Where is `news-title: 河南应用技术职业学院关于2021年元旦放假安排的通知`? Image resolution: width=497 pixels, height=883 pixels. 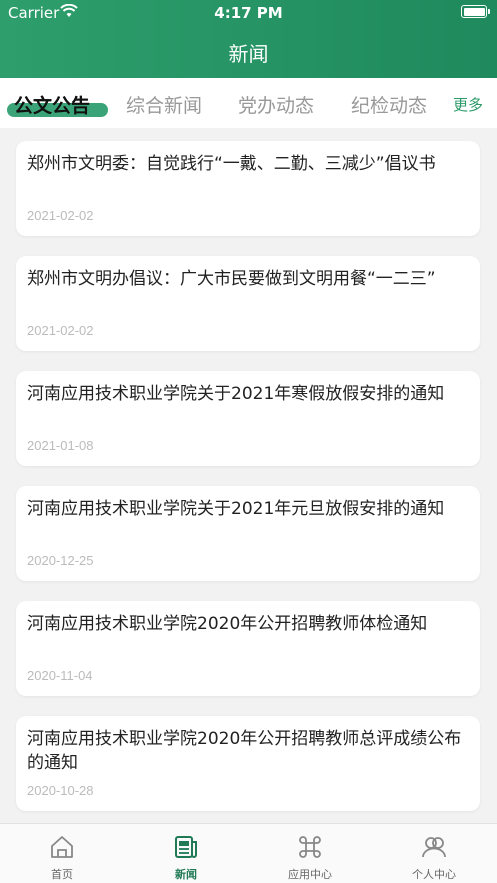
news-title: 河南应用技术职业学院关于2021年元旦放假安排的通知 is located at coordinates (236, 509).